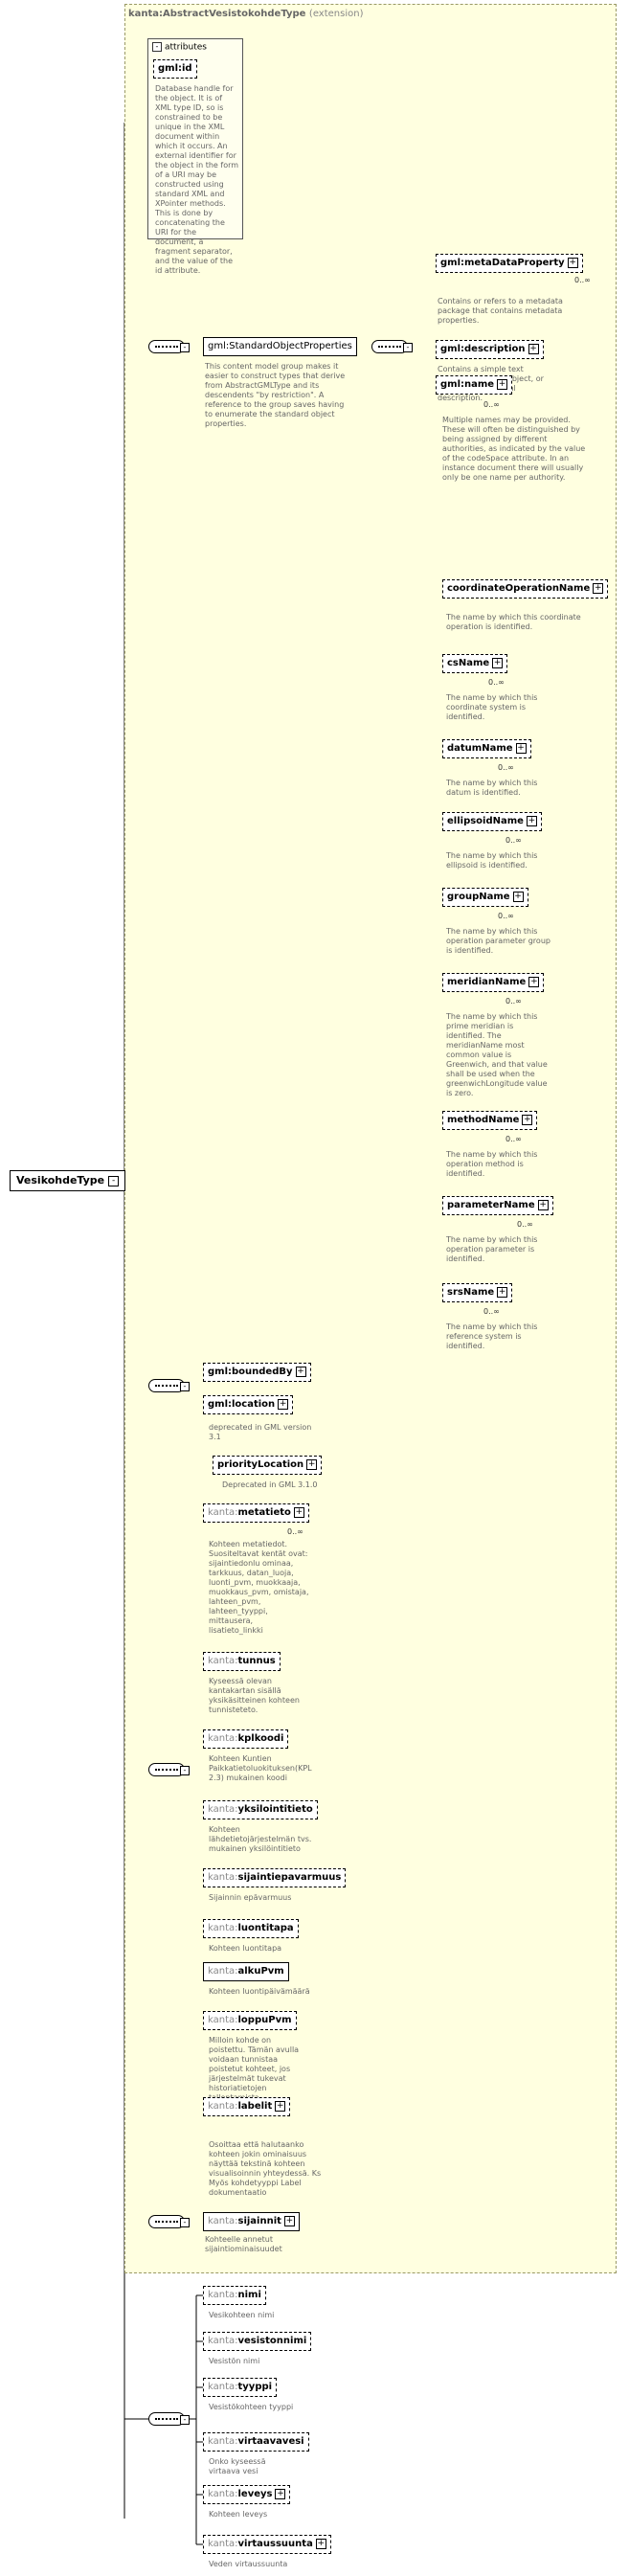 Image resolution: width=629 pixels, height=2576 pixels. Describe the element at coordinates (493, 823) in the screenshot. I see `element-ellipsoid-name: ellipsoidName +` at that location.